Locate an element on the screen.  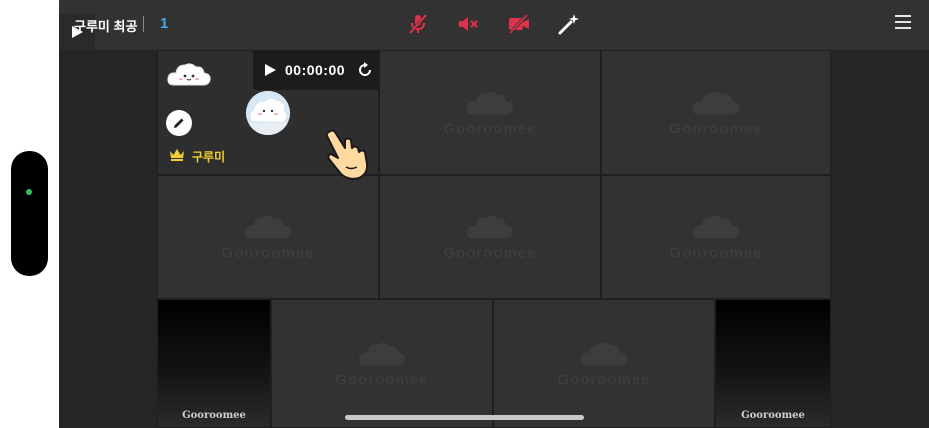
host-name-label: 구루미 is located at coordinates (209, 157).